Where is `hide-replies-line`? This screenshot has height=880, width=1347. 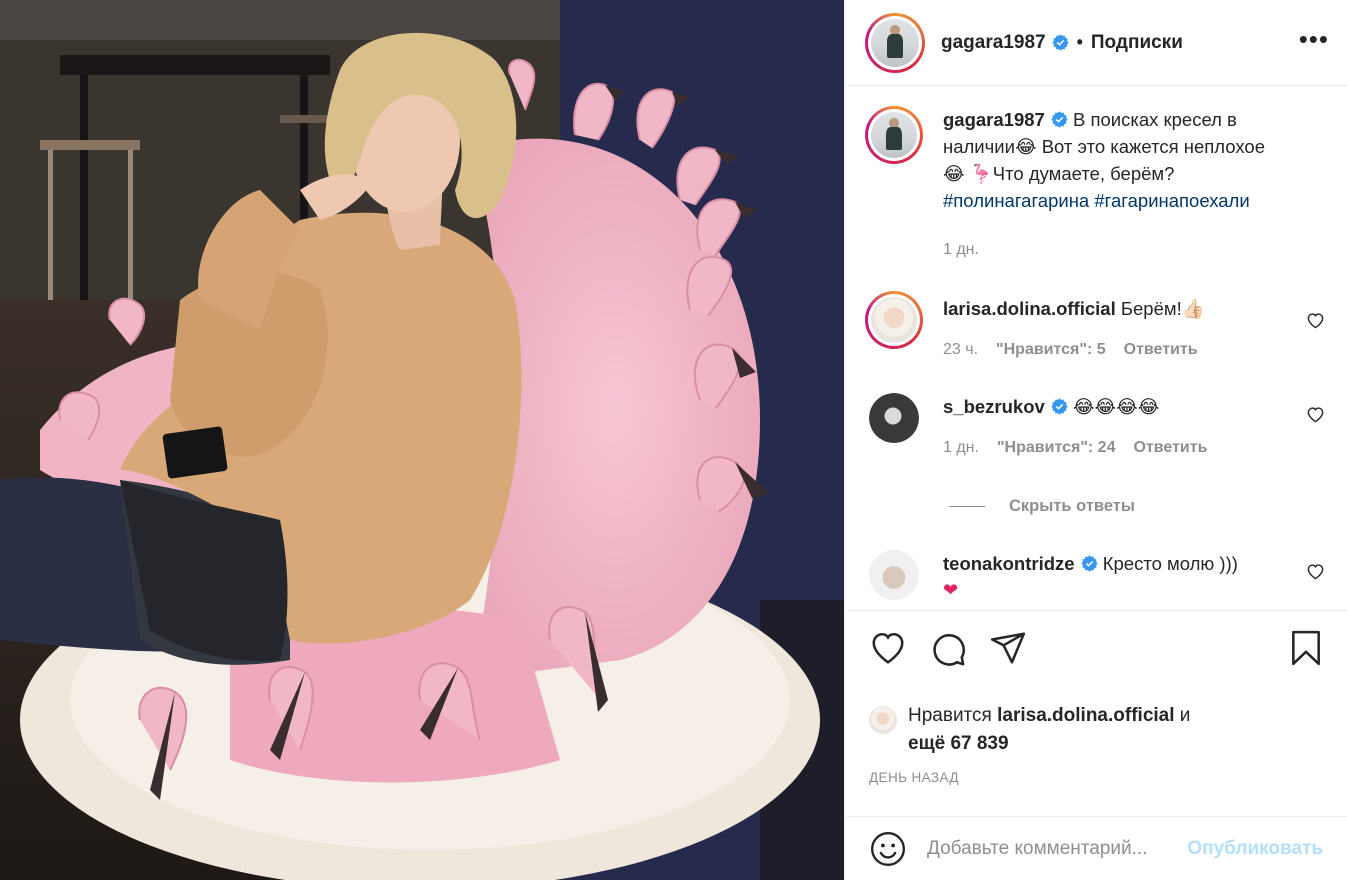 hide-replies-line is located at coordinates (967, 506).